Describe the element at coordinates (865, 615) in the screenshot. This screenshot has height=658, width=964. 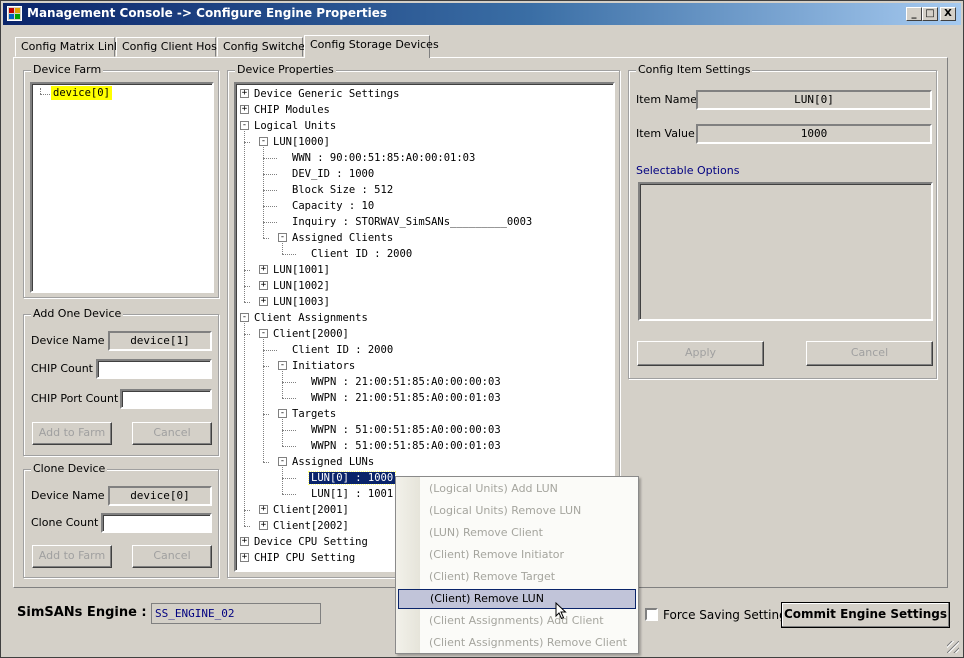
I see `commit-engine-settings-button: Commit Engine Settings` at that location.